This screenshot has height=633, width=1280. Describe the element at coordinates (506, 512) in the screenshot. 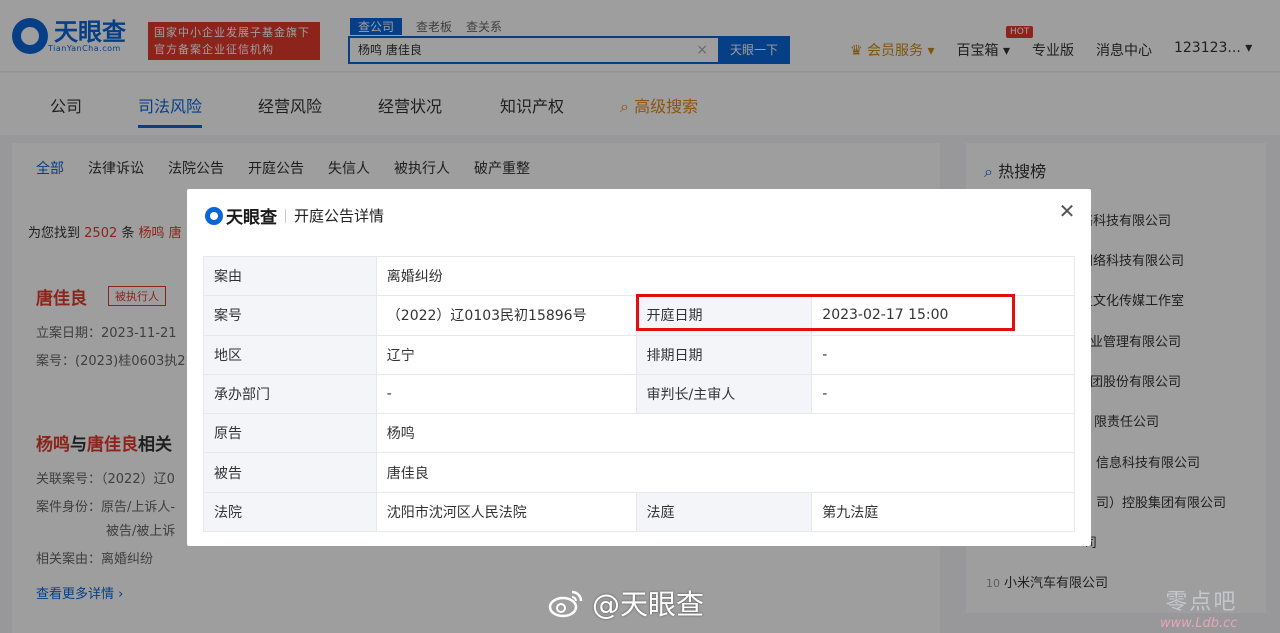

I see `value-court: 沈阳市沈河区人民法院` at that location.